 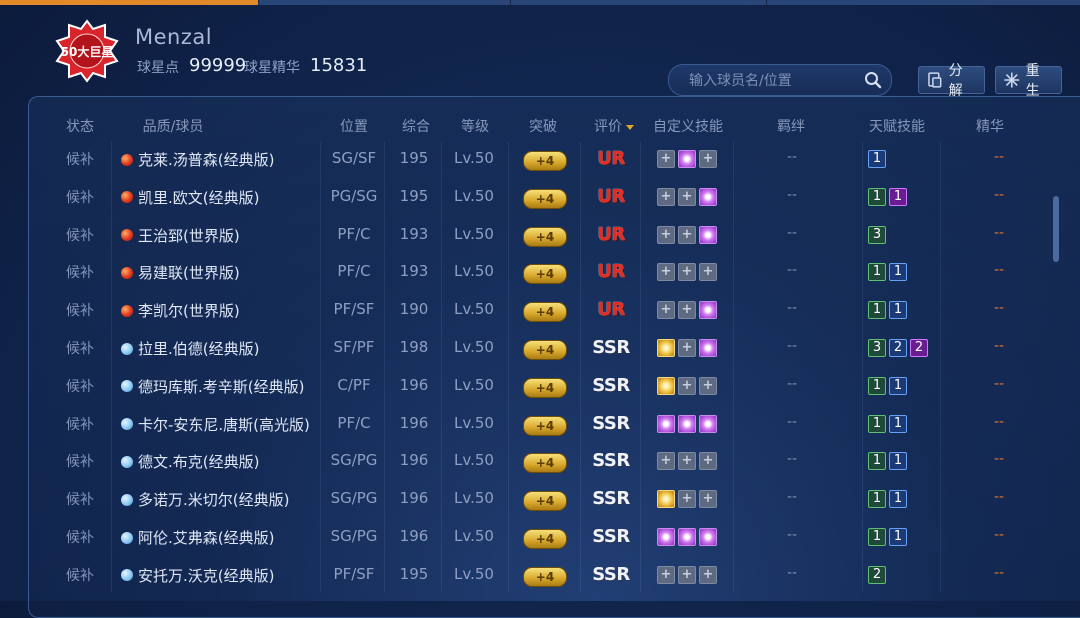 I want to click on search-input, so click(x=774, y=81).